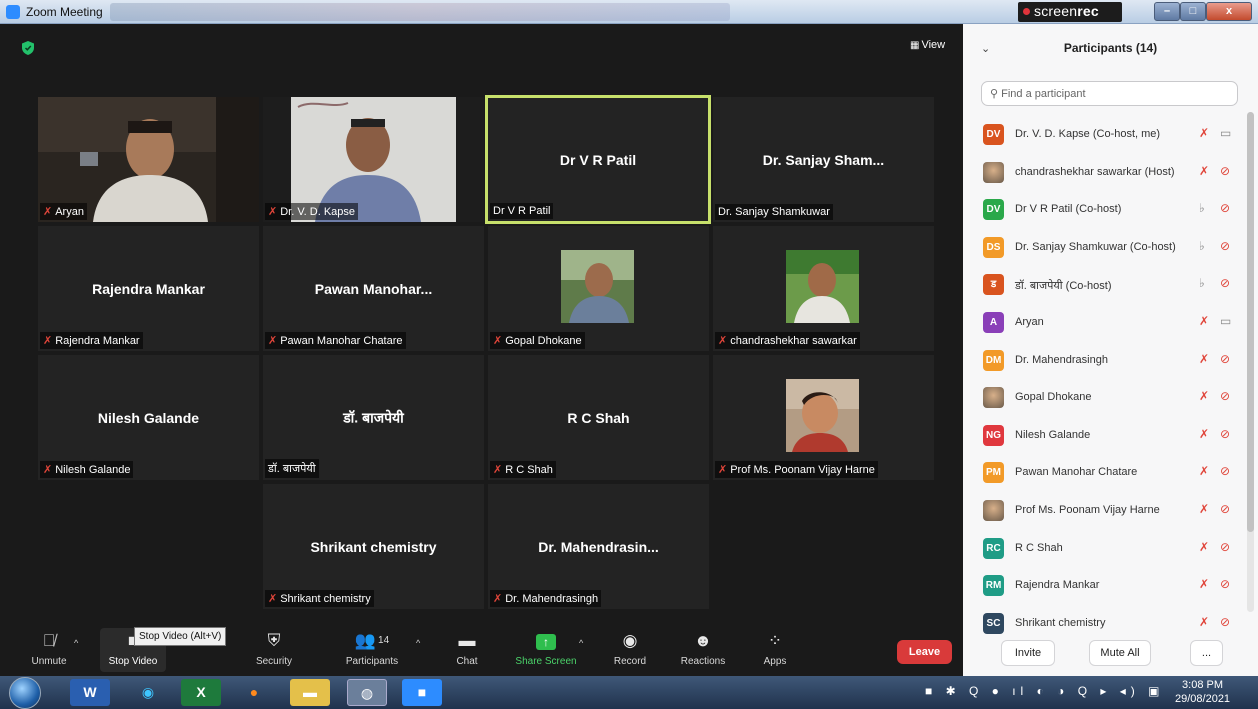 Image resolution: width=1258 pixels, height=709 pixels. I want to click on chrome-icon: ◍, so click(367, 692).